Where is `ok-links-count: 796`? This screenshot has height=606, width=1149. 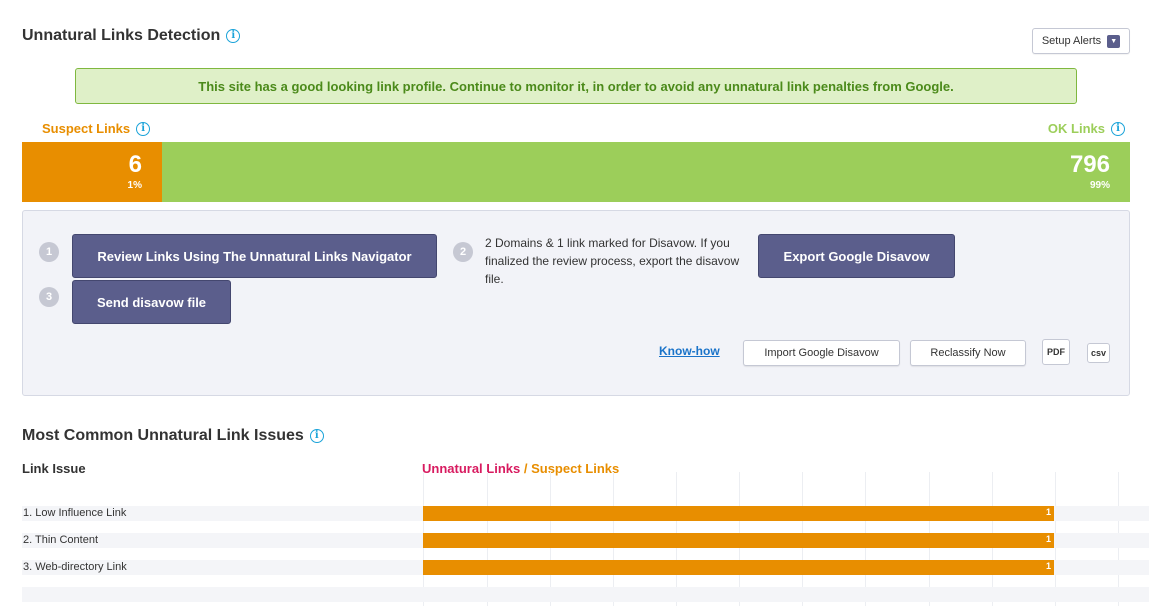
ok-links-count: 796 is located at coordinates (1089, 164).